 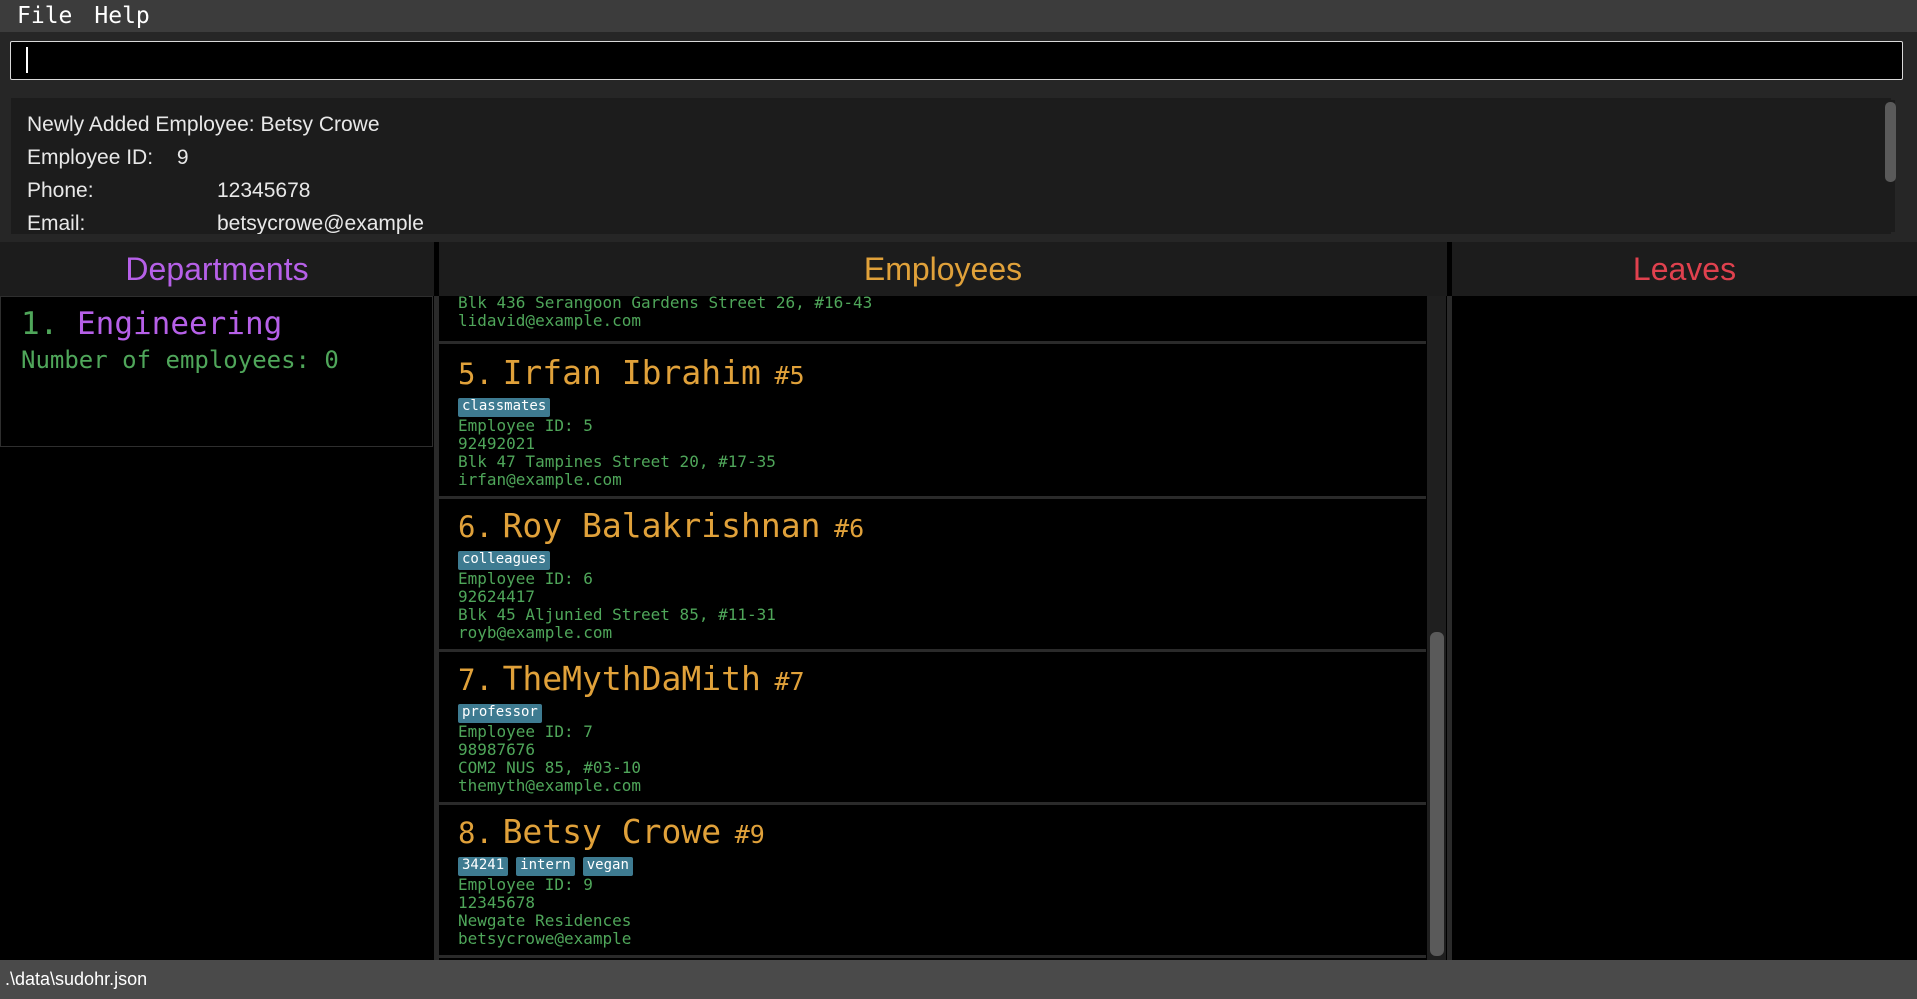 What do you see at coordinates (932, 678) in the screenshot?
I see `employee-title: 7. TheMythDaMith #7` at bounding box center [932, 678].